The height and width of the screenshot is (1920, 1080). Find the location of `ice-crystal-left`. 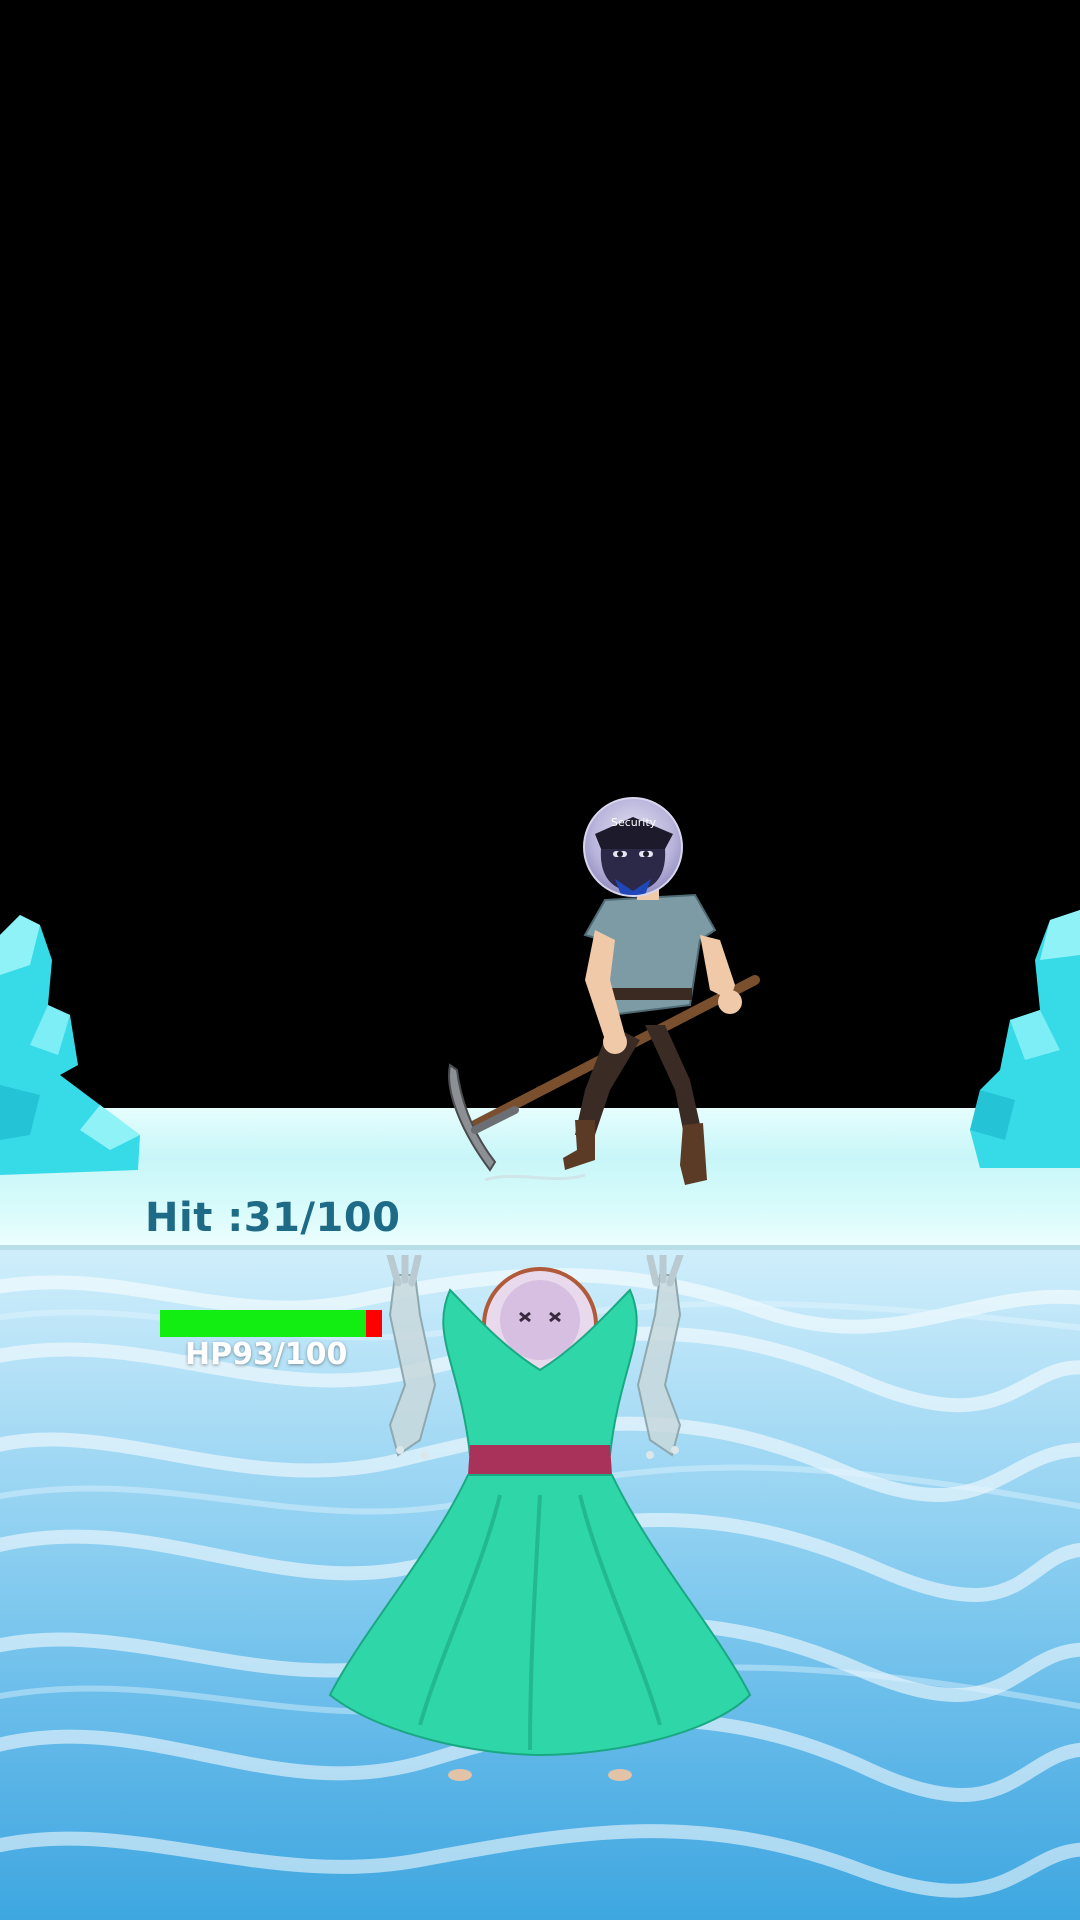

ice-crystal-left is located at coordinates (70, 1045).